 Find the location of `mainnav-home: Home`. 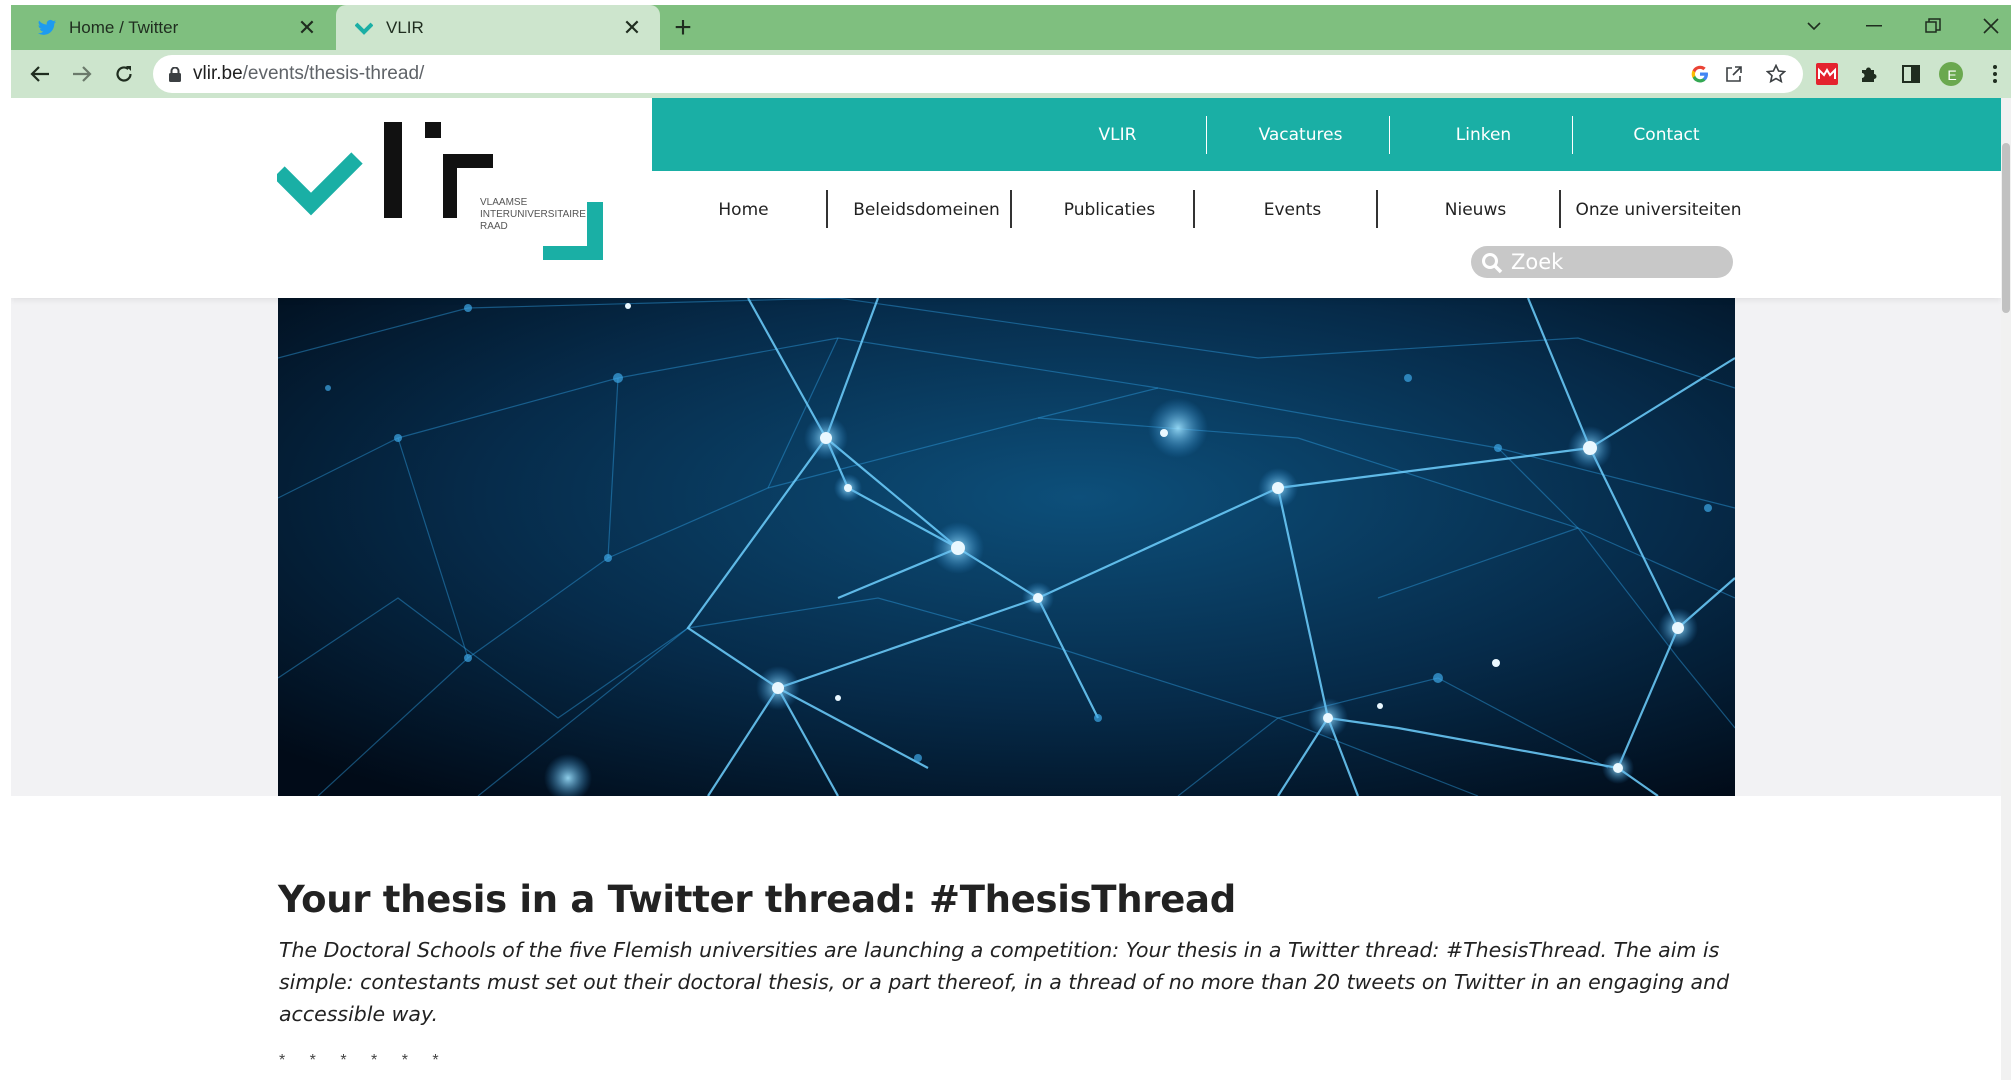

mainnav-home: Home is located at coordinates (743, 210).